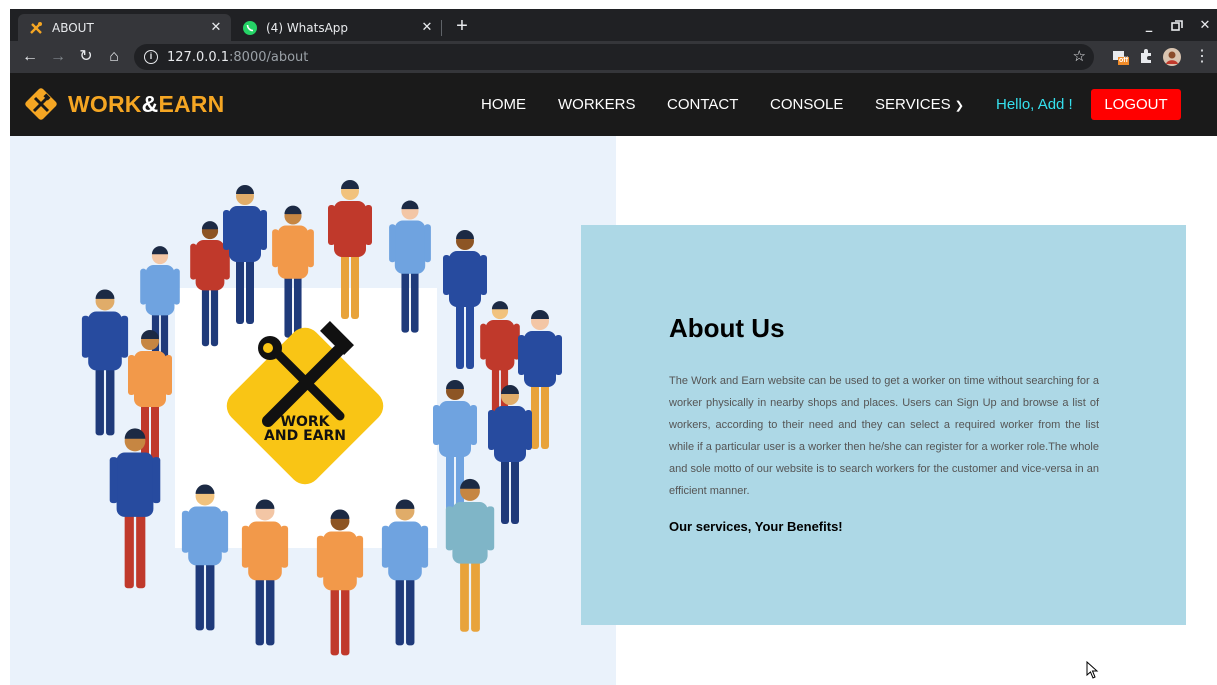 The image size is (1217, 685). Describe the element at coordinates (1092, 670) in the screenshot. I see `mouse-cursor-icon` at that location.